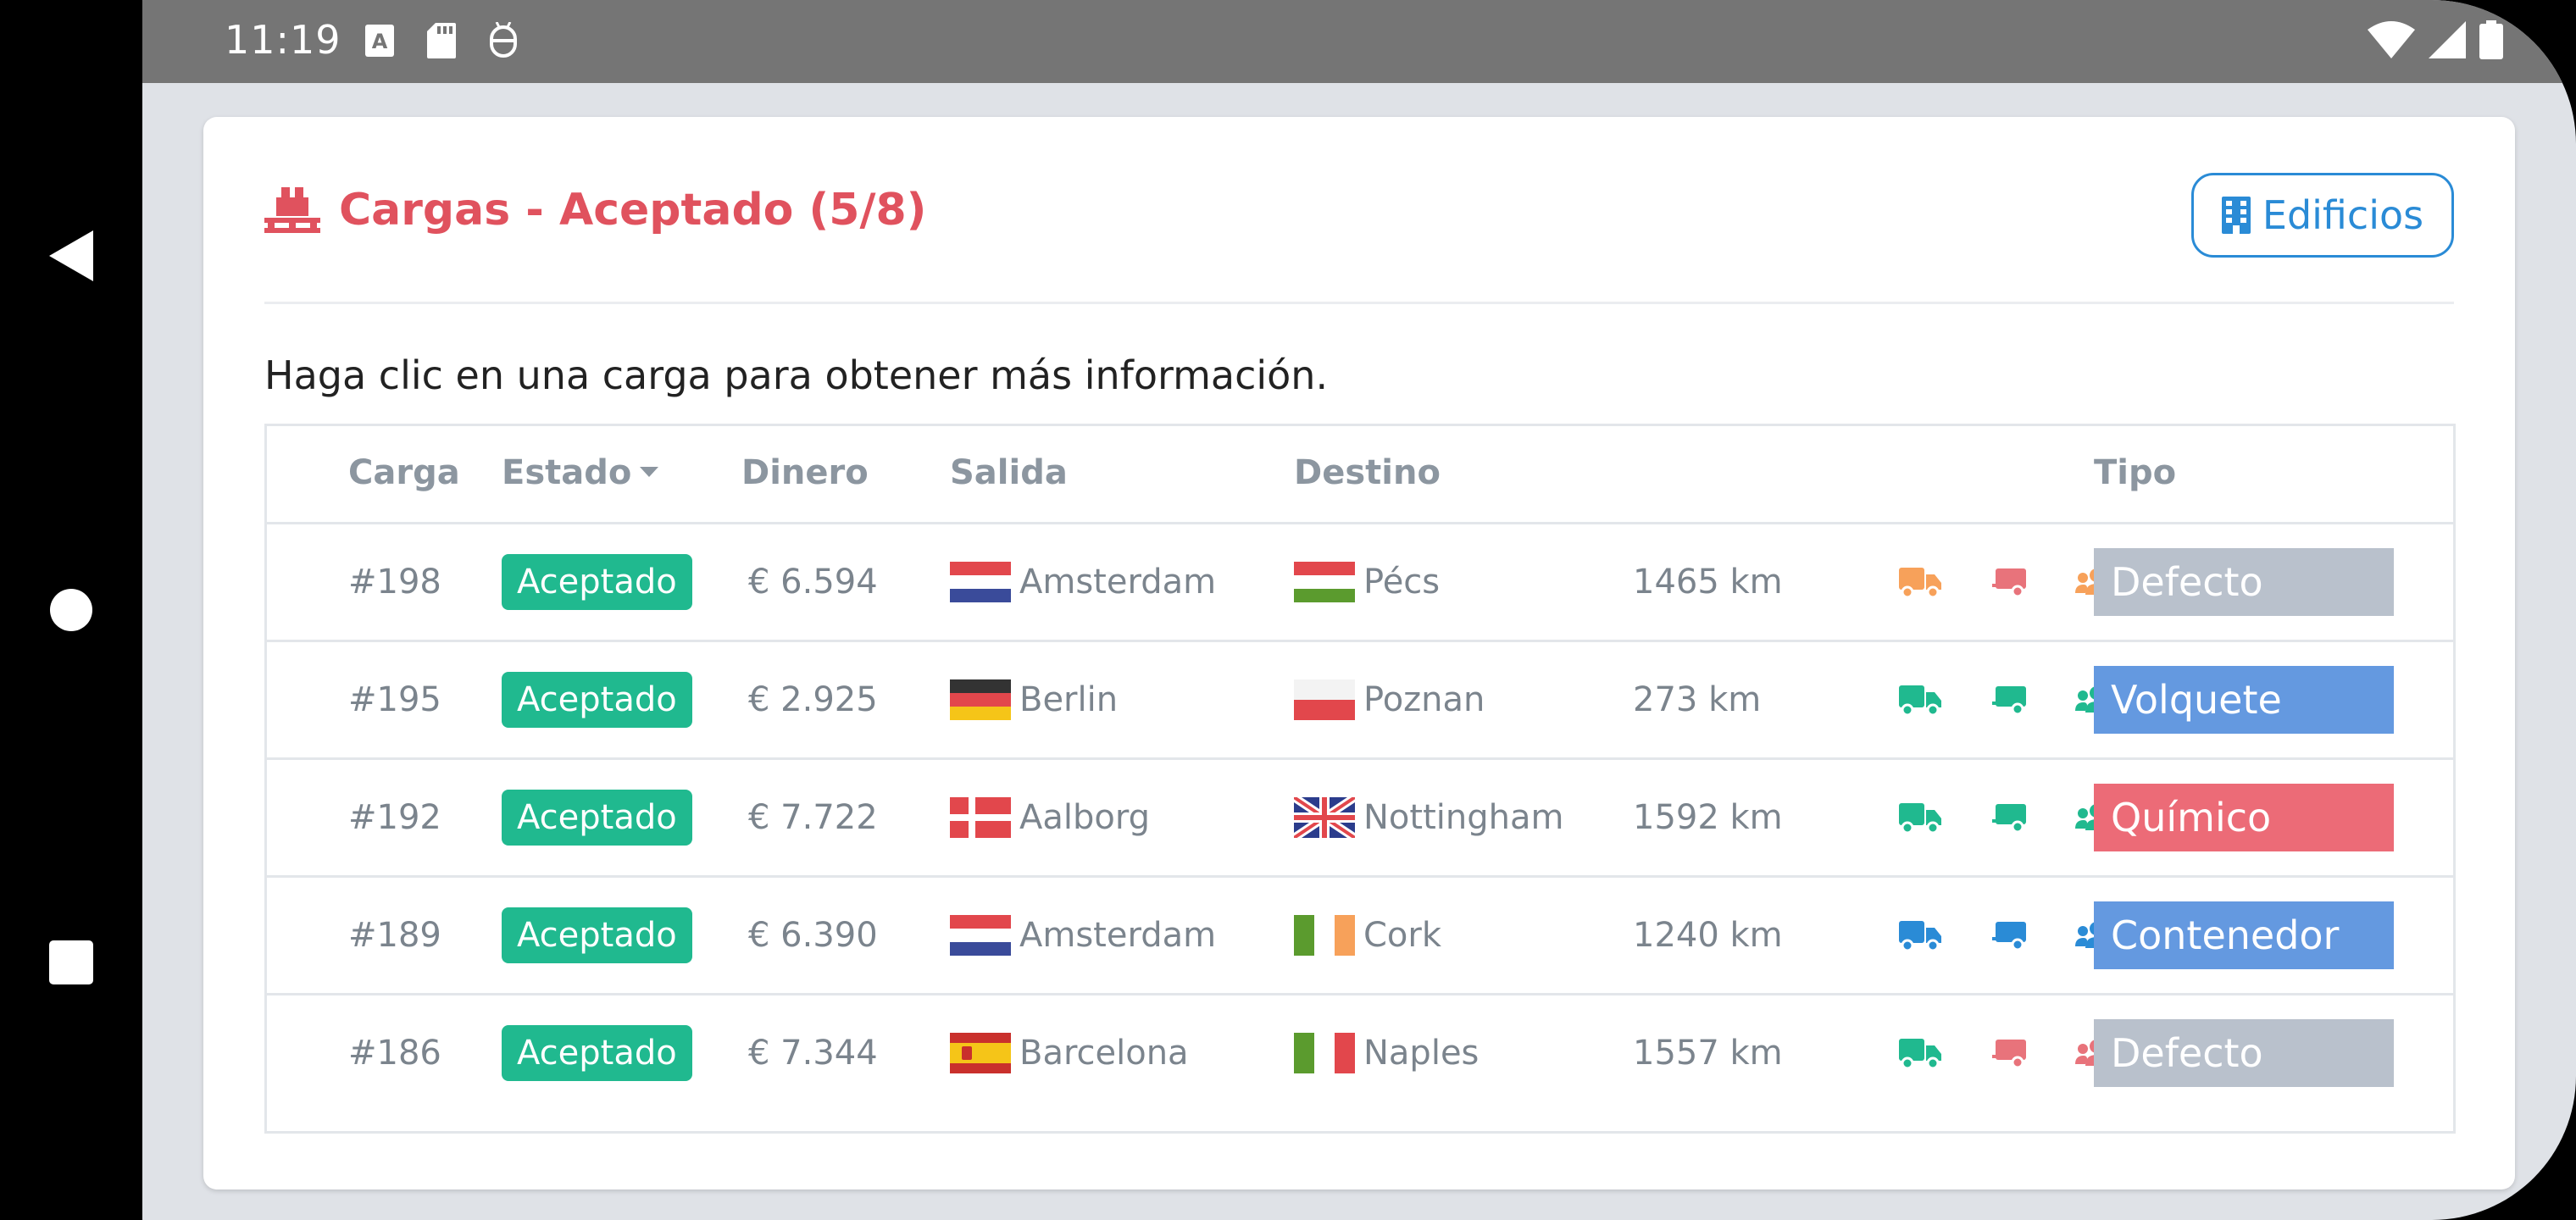 Image resolution: width=2576 pixels, height=1220 pixels. What do you see at coordinates (1402, 935) in the screenshot?
I see `destino-city: Cork` at bounding box center [1402, 935].